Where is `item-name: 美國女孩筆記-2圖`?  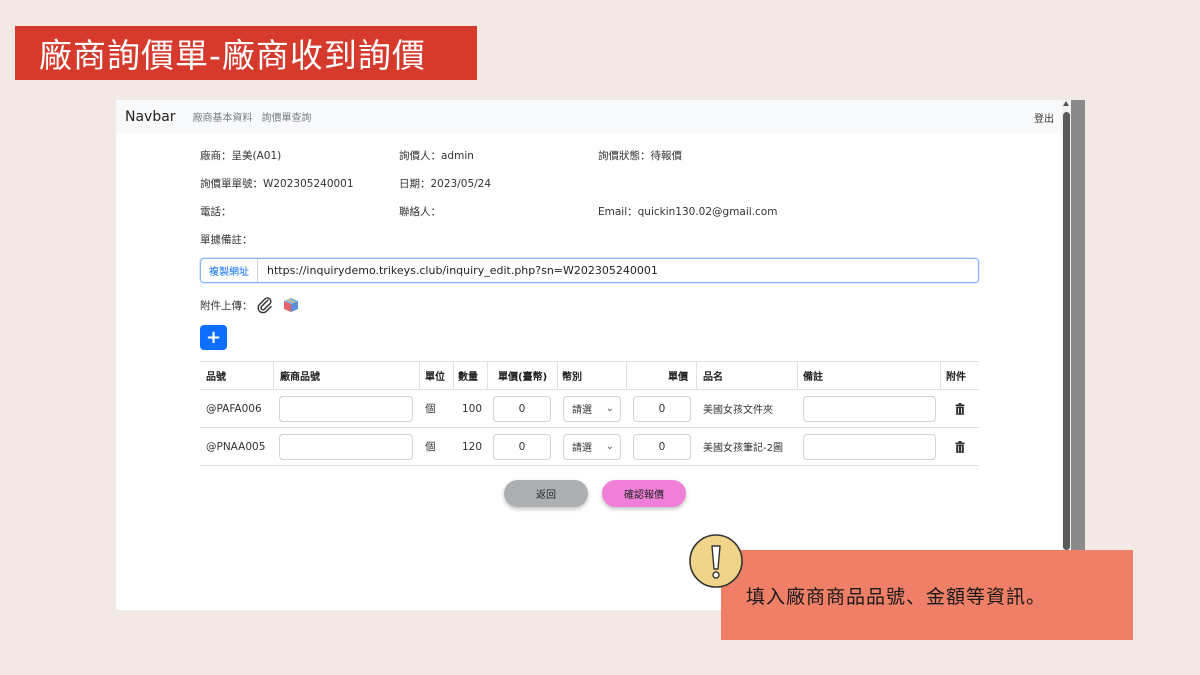 item-name: 美國女孩筆記-2圖 is located at coordinates (743, 448).